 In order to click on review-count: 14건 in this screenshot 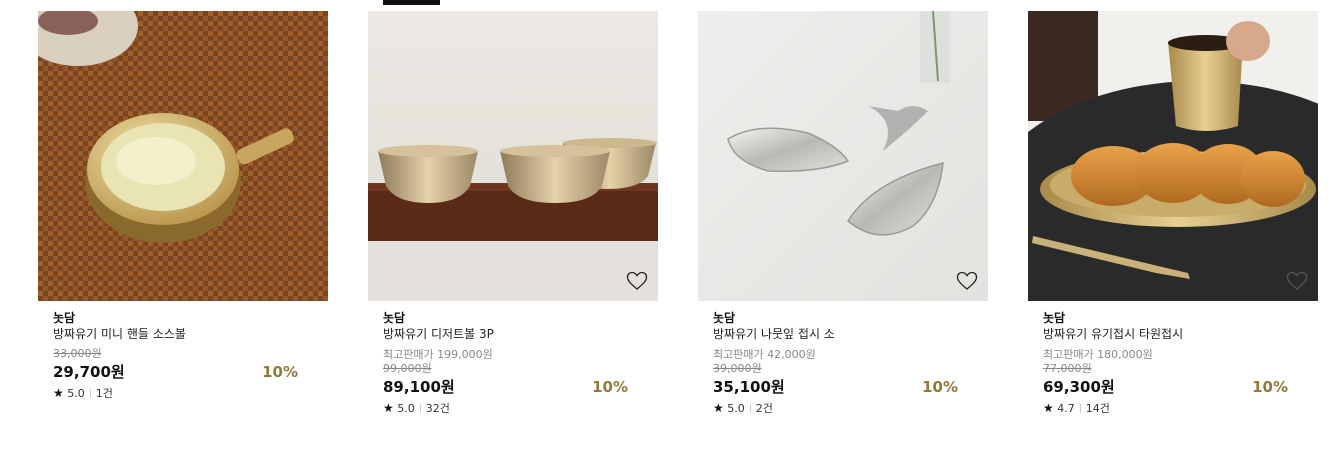, I will do `click(1097, 408)`.